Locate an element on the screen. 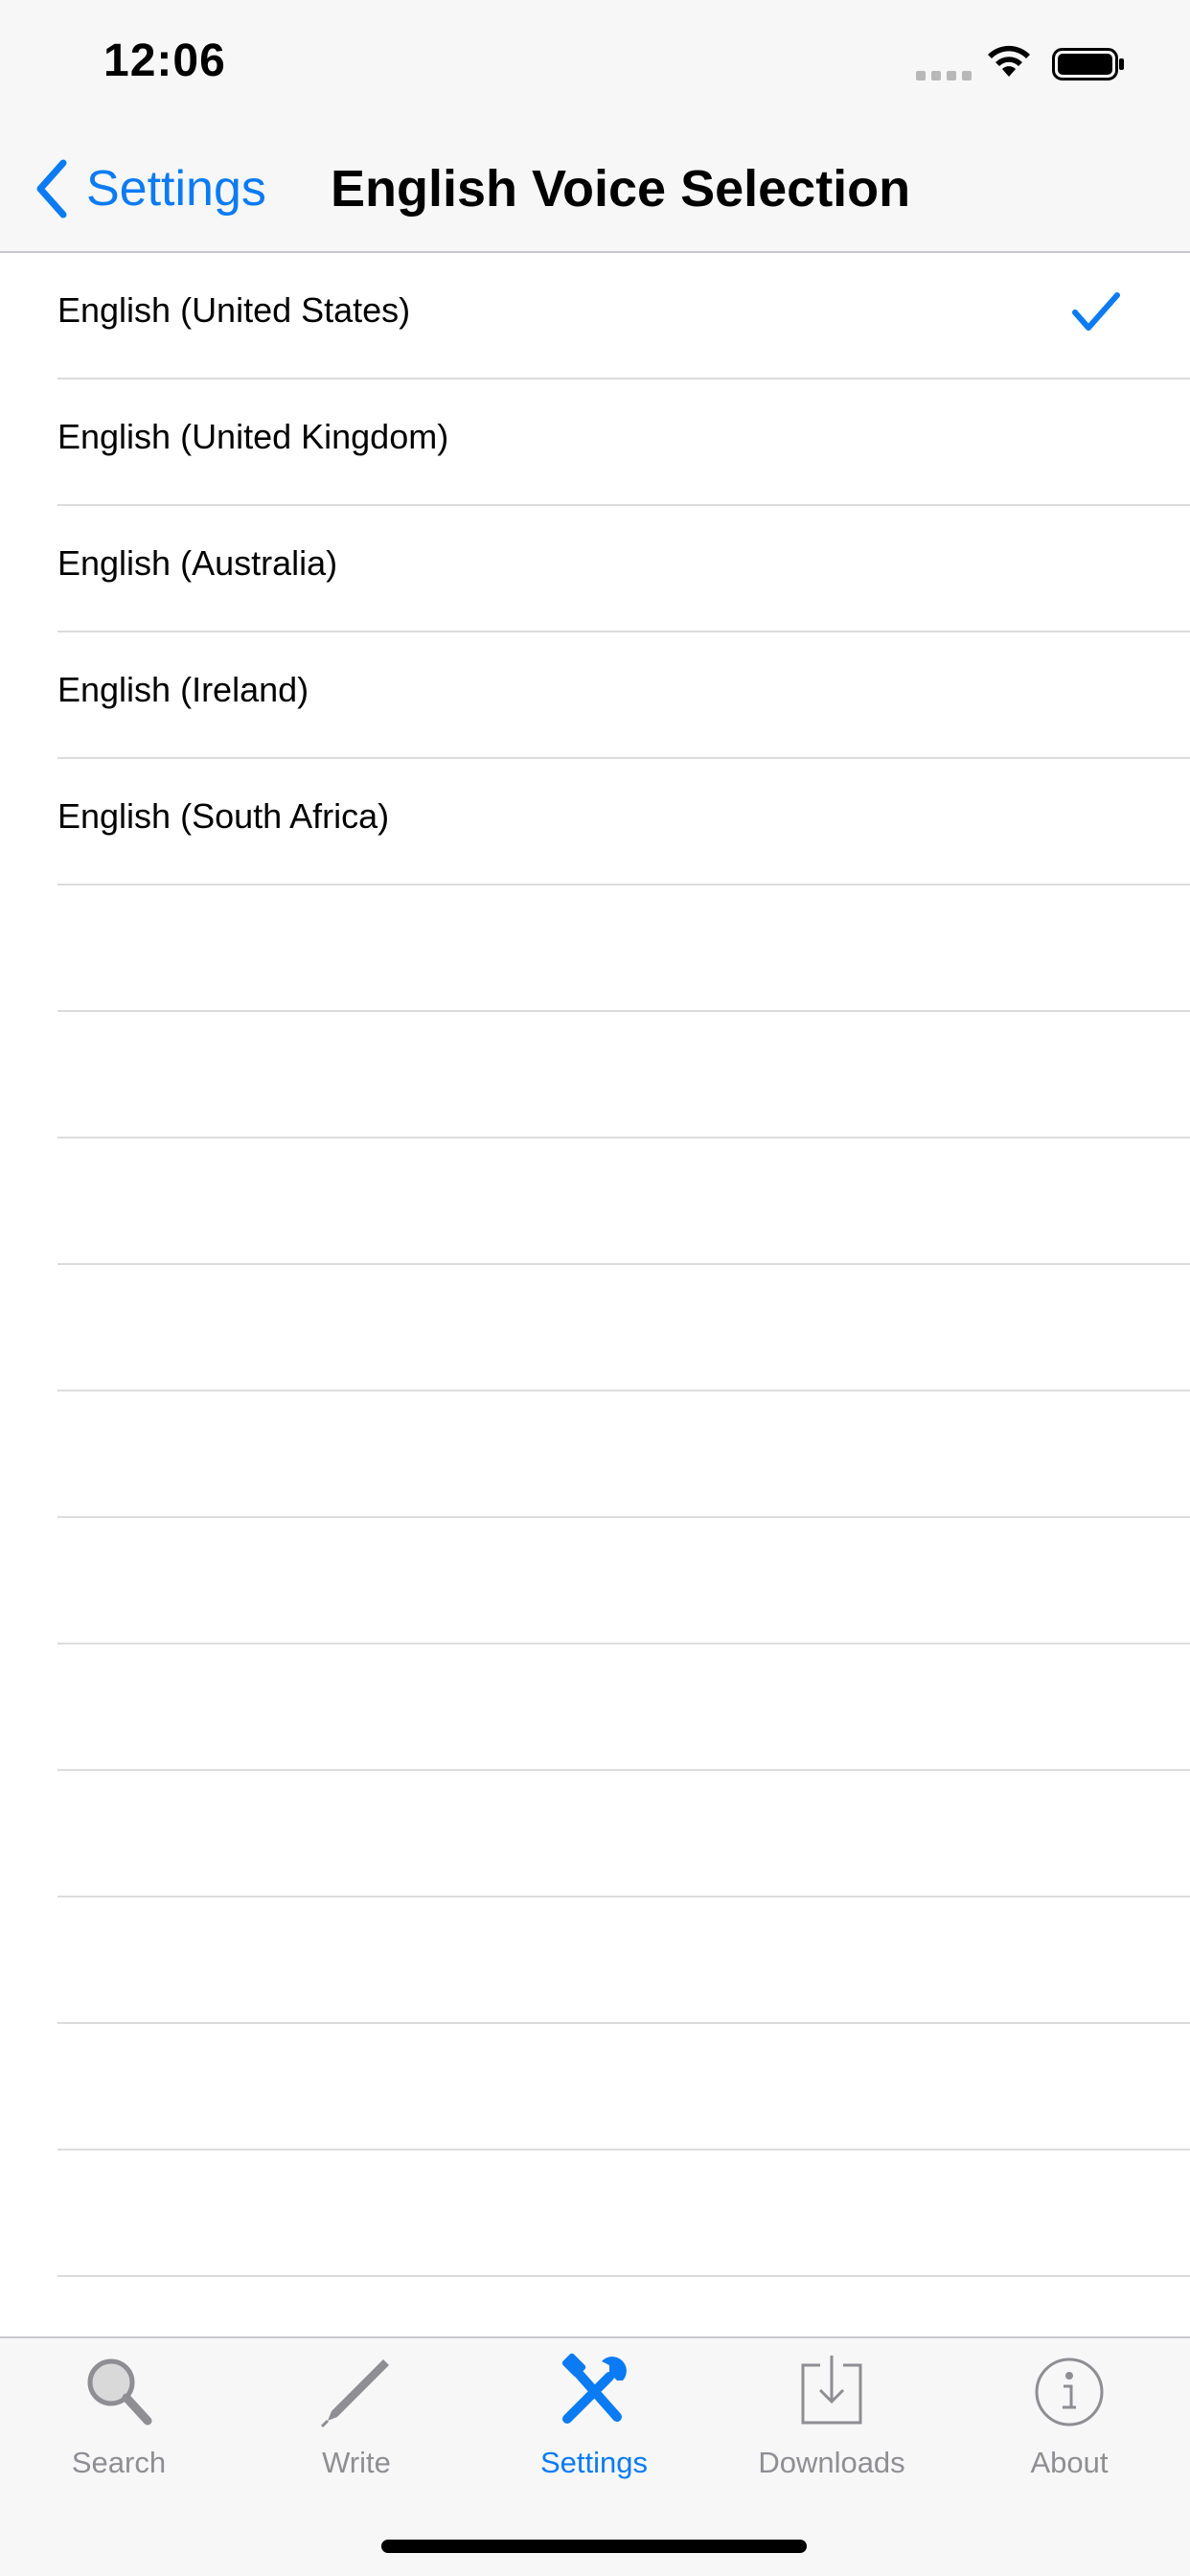 Image resolution: width=1190 pixels, height=2576 pixels. tab-label: Write is located at coordinates (357, 2463).